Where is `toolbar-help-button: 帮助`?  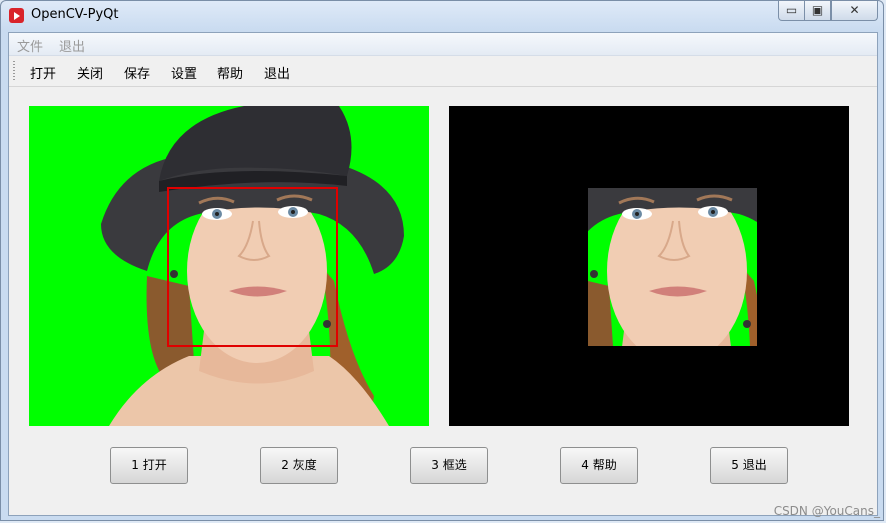
toolbar-help-button: 帮助 is located at coordinates (230, 72).